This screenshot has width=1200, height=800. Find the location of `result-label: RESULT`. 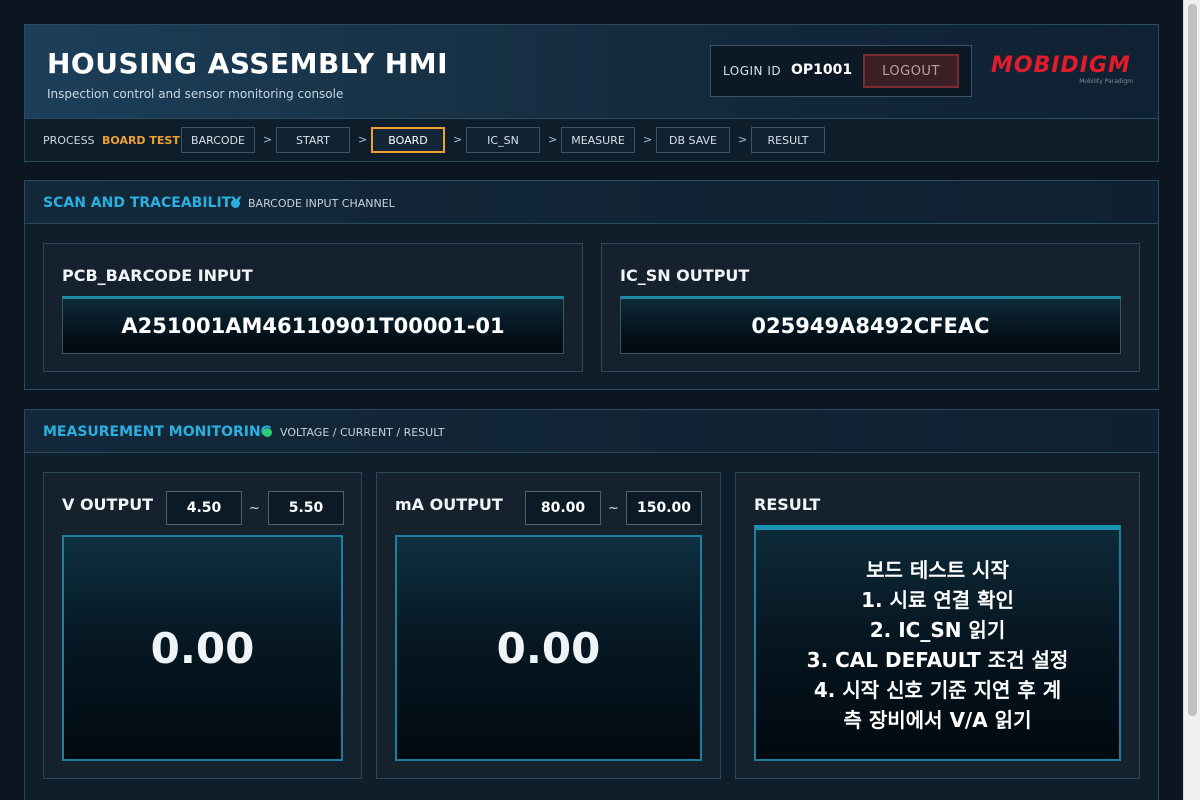

result-label: RESULT is located at coordinates (787, 504).